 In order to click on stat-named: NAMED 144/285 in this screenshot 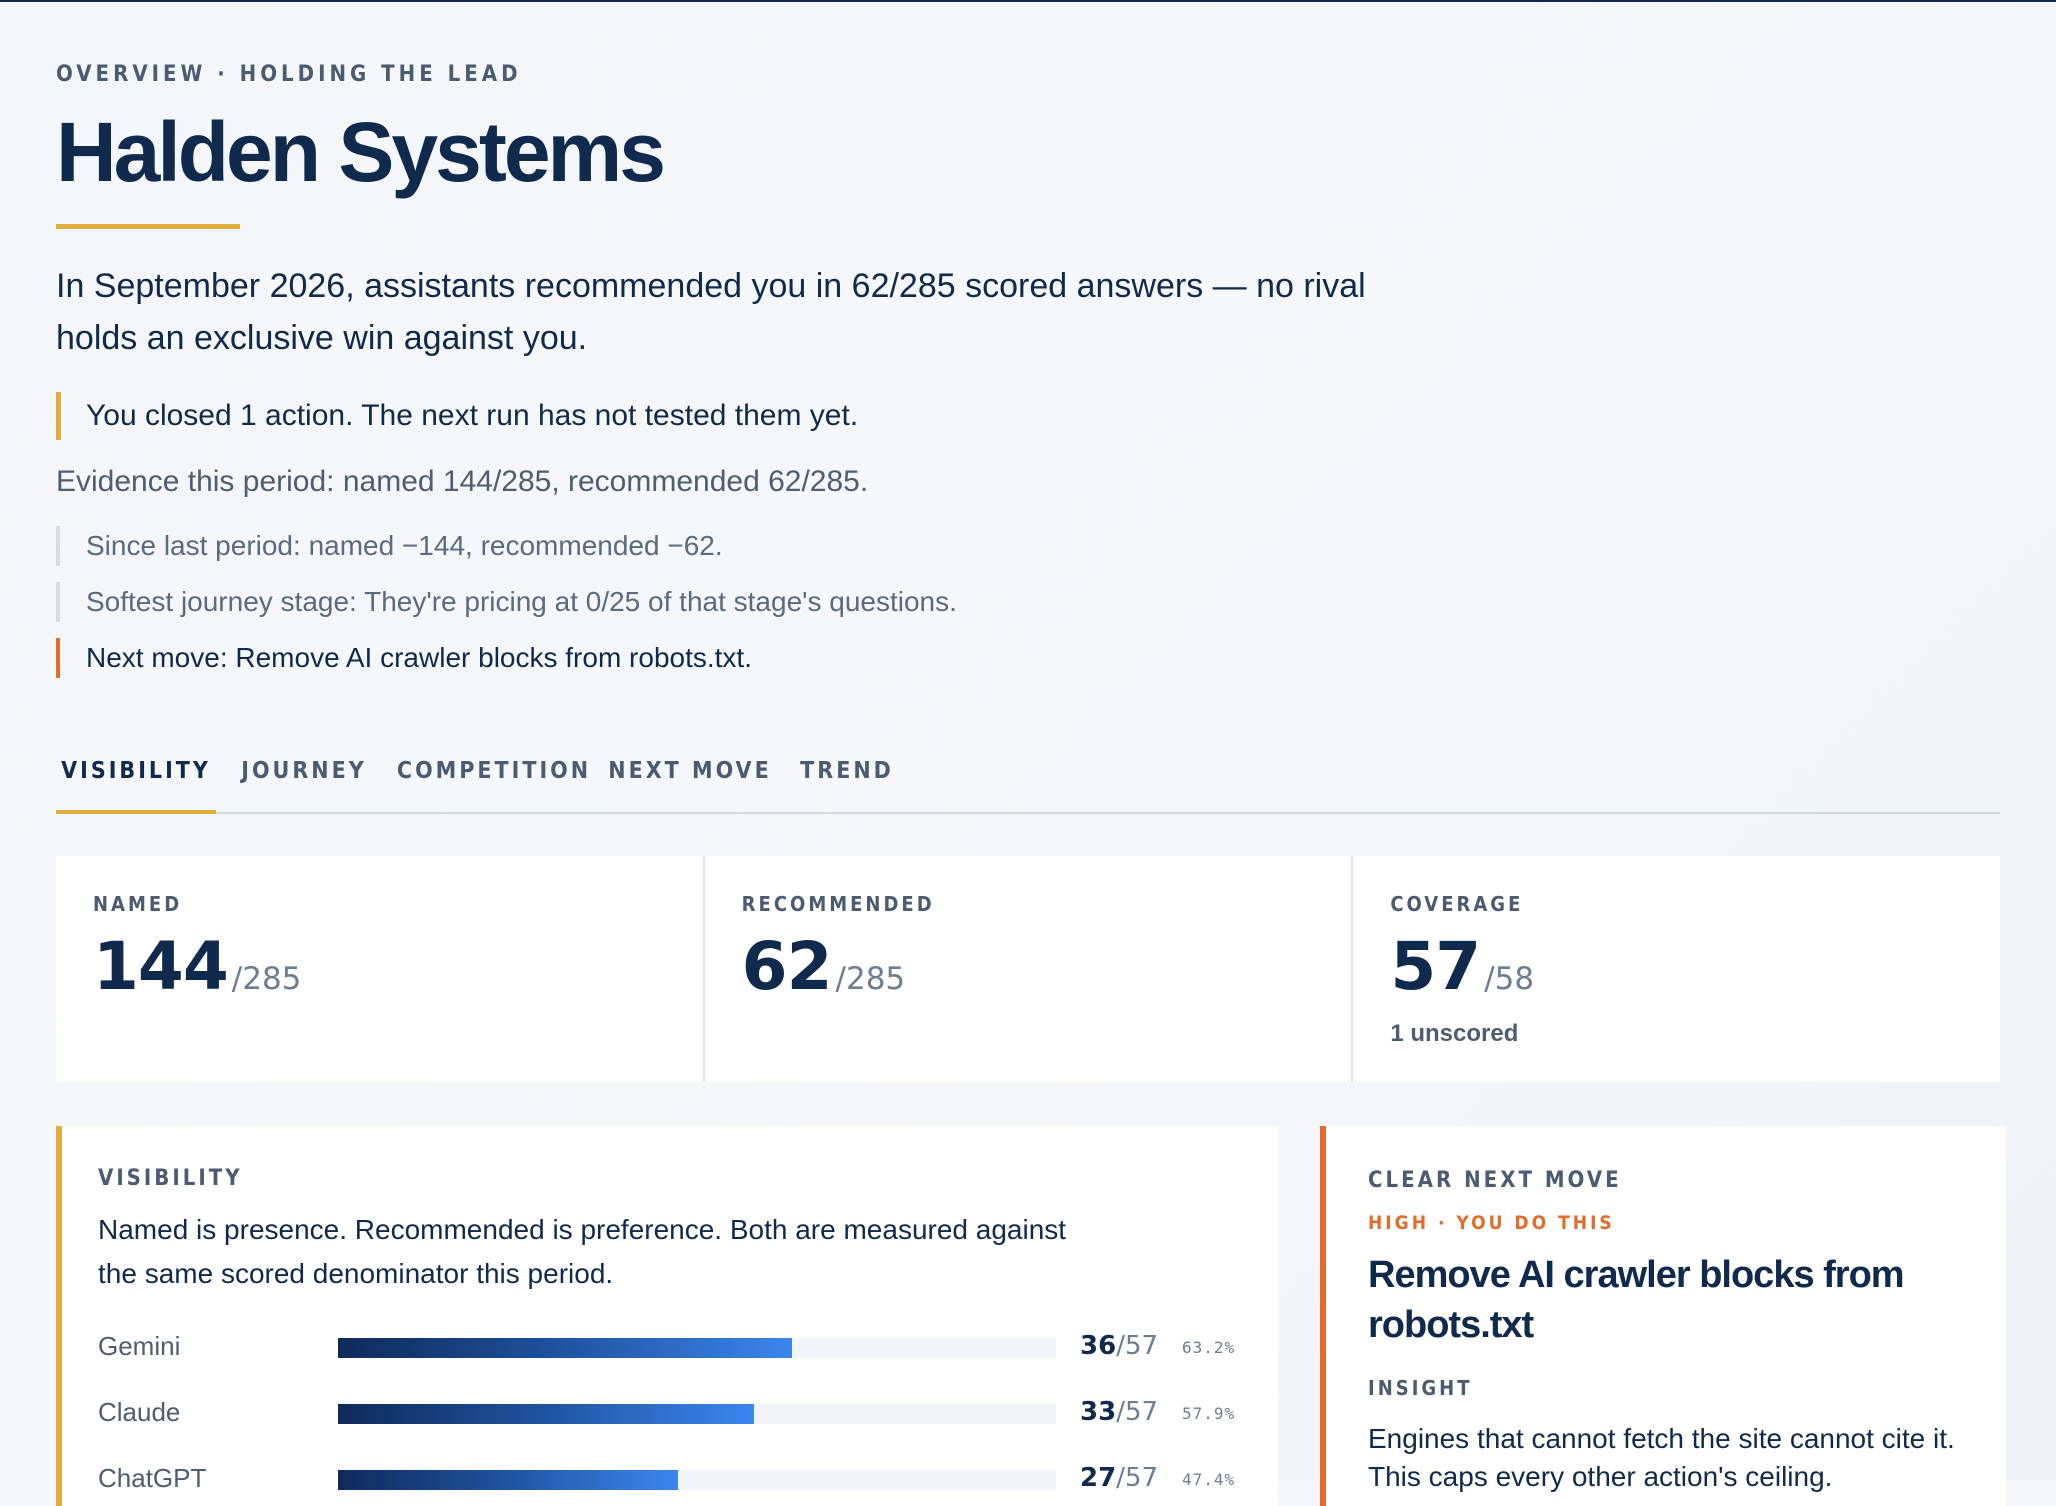, I will do `click(380, 969)`.